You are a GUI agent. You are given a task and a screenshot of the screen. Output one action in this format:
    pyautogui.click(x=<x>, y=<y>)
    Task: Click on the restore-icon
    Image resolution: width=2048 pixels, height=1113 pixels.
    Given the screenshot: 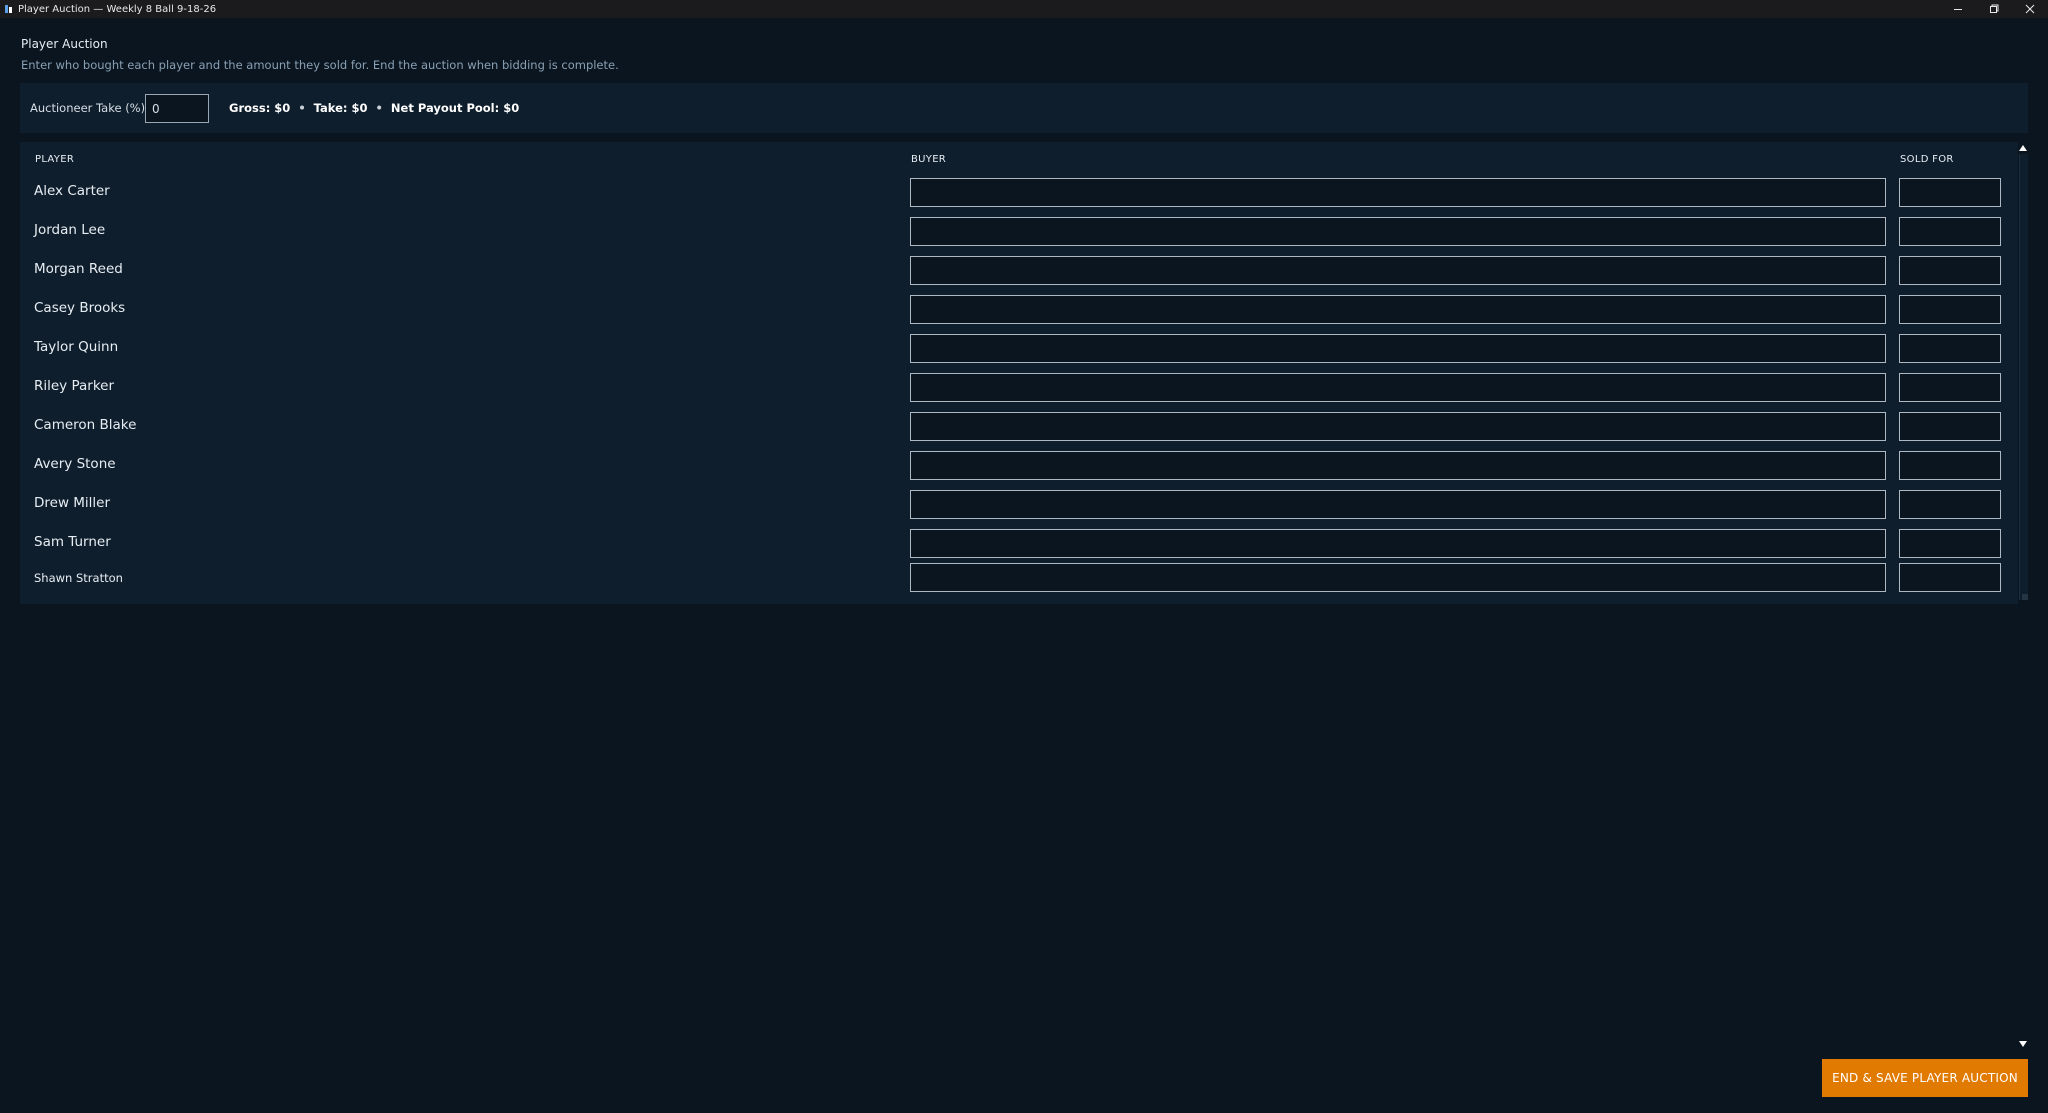 What is the action you would take?
    pyautogui.click(x=1994, y=8)
    